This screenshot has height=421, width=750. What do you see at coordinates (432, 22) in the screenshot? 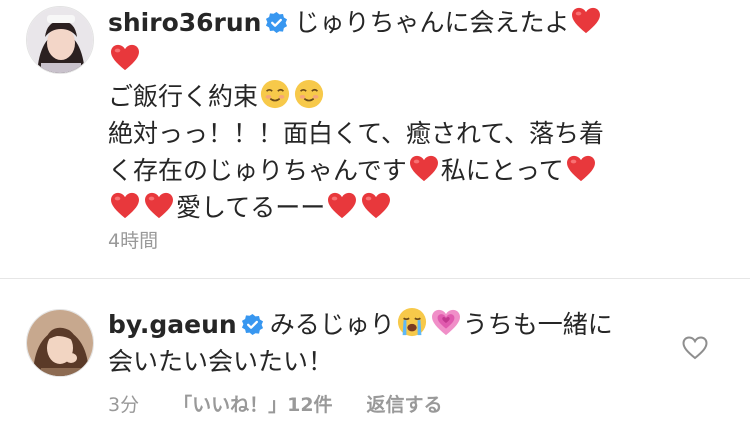
I see `comment-text: じゅりちゃんに会えたよ` at bounding box center [432, 22].